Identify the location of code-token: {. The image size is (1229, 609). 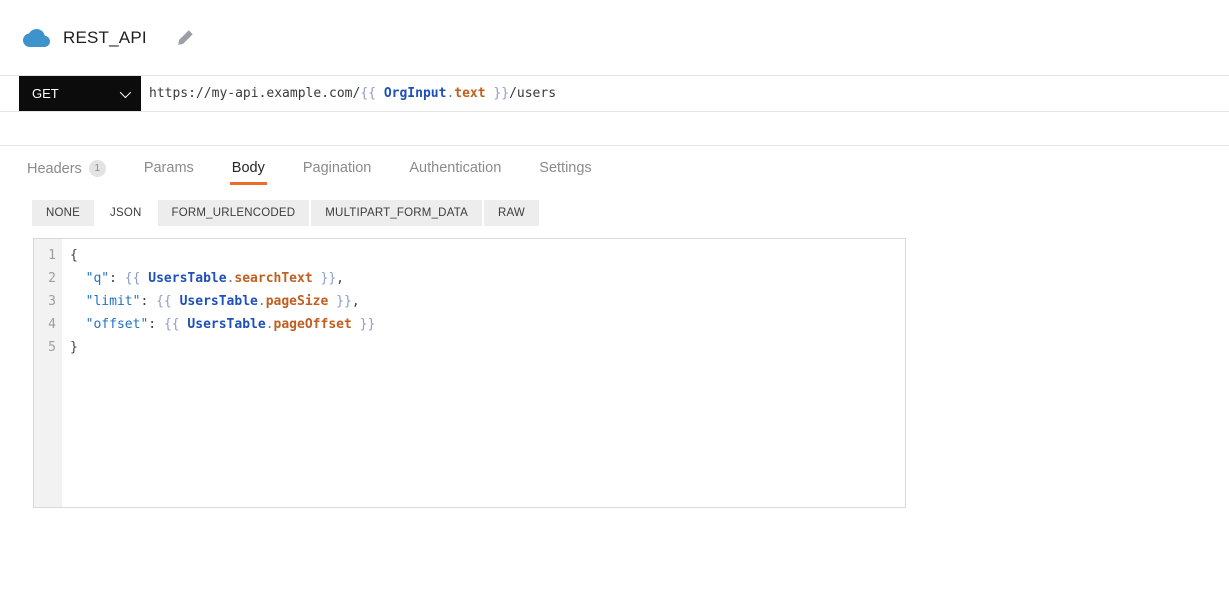
(74, 255).